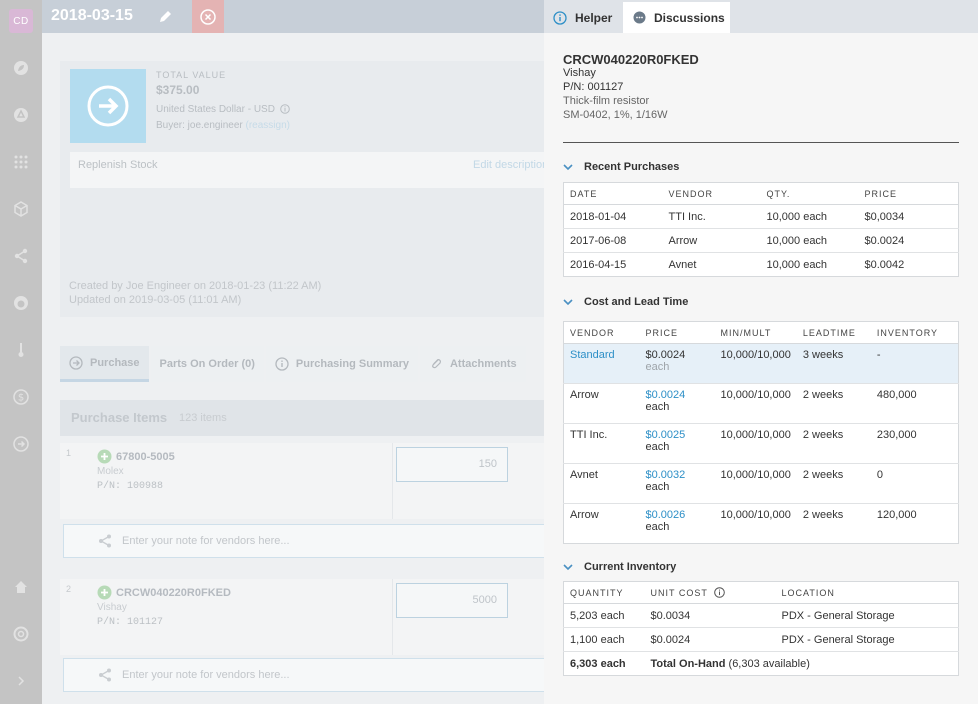 The width and height of the screenshot is (978, 704). I want to click on dollar-icon: $, so click(21, 397).